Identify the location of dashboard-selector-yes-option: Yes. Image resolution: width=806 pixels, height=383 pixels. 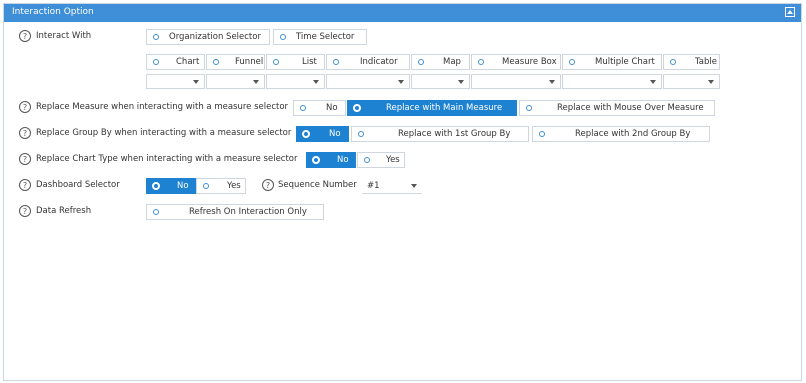
(221, 186).